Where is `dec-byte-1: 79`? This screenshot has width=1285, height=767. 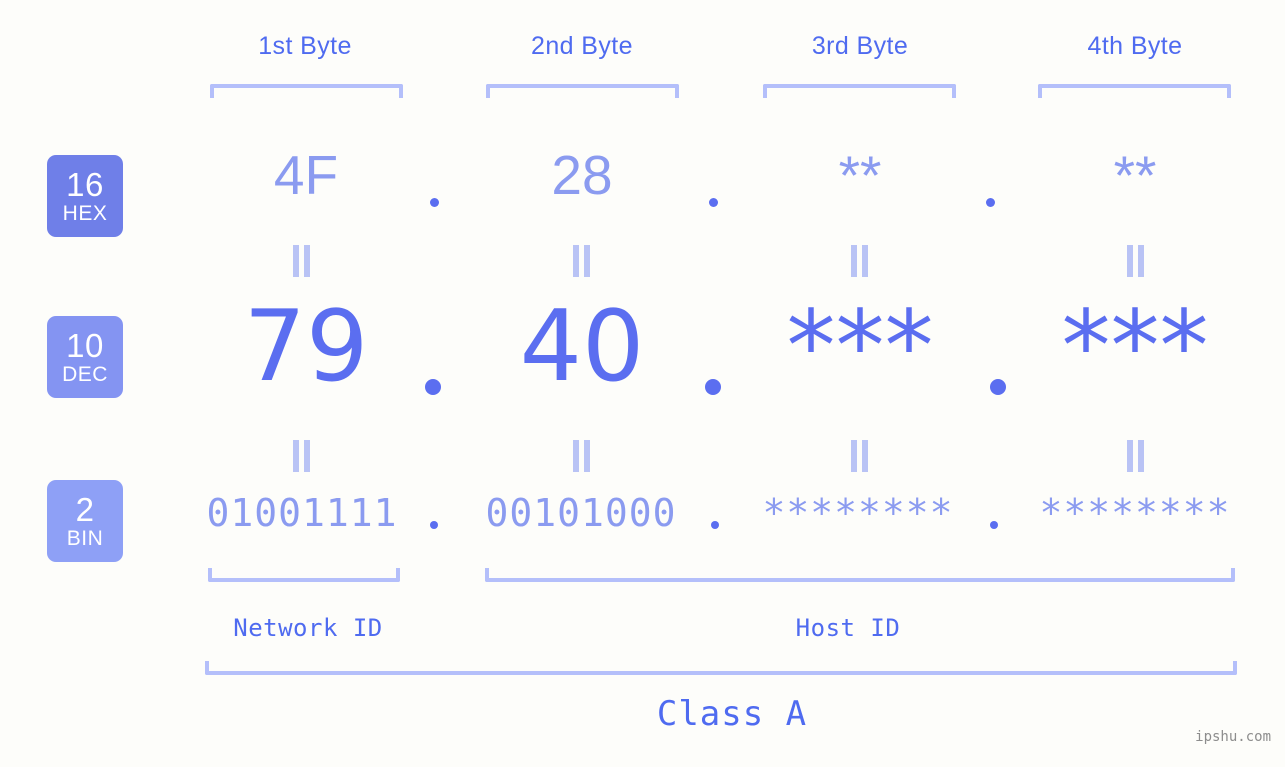 dec-byte-1: 79 is located at coordinates (306, 347).